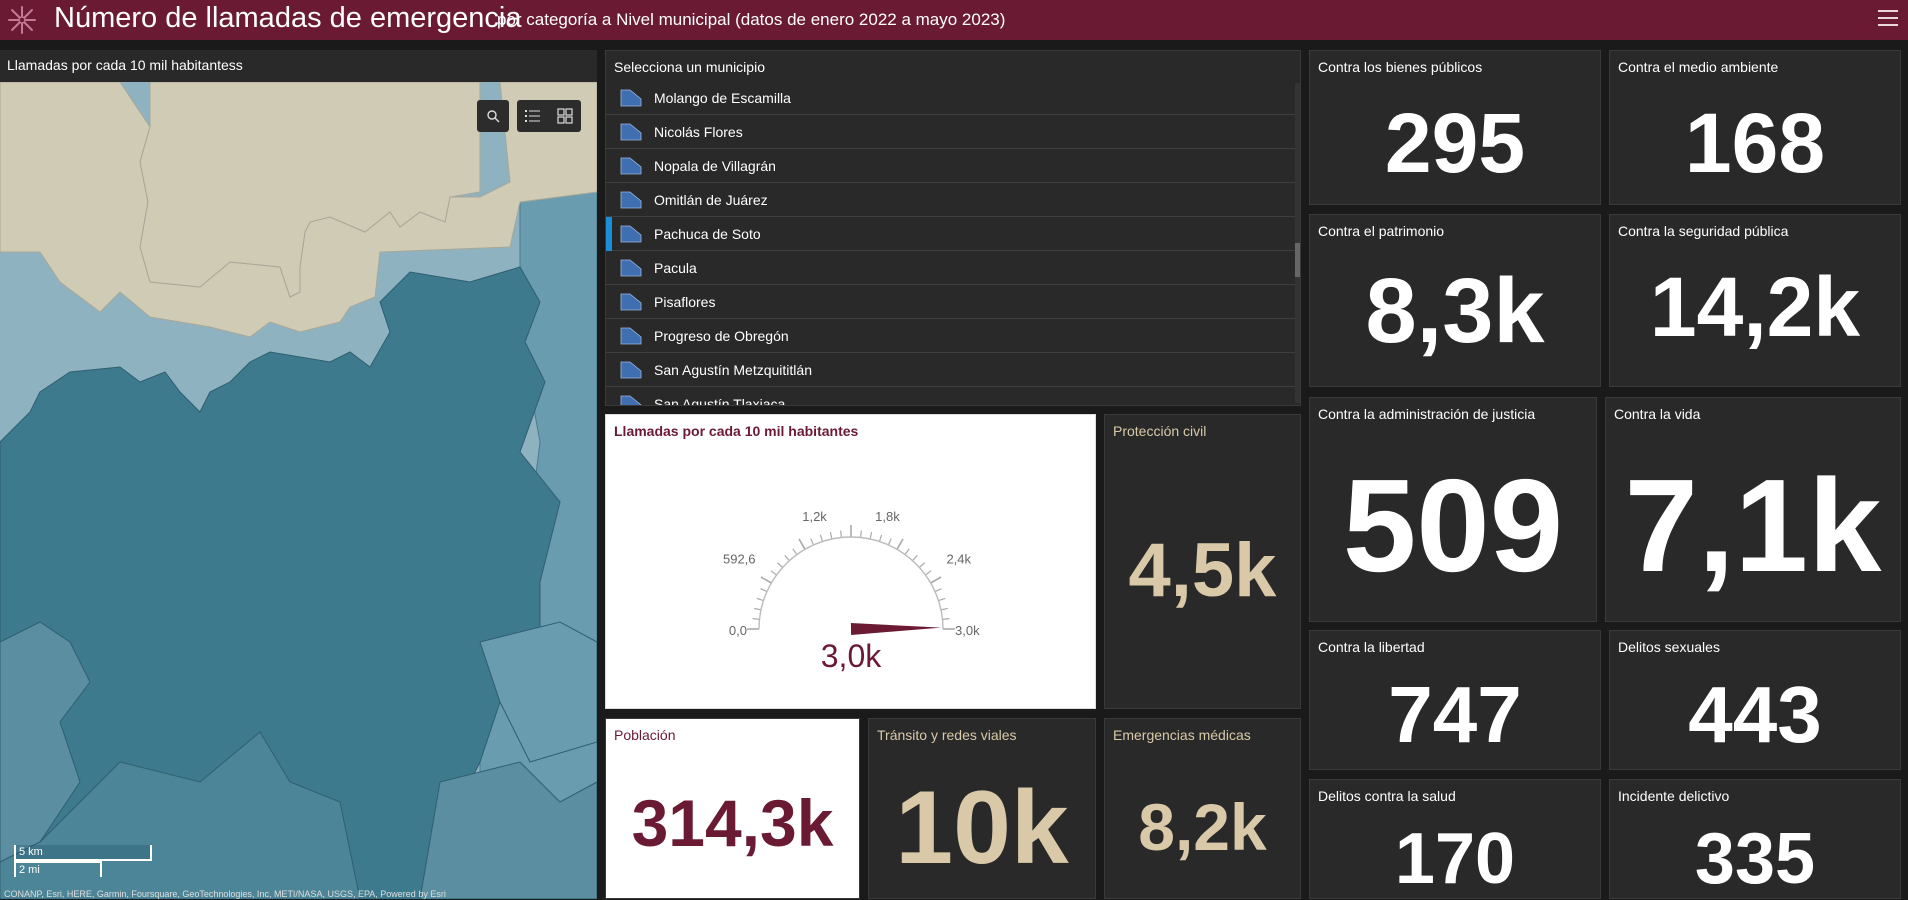  I want to click on list-scrollbar, so click(1297, 243).